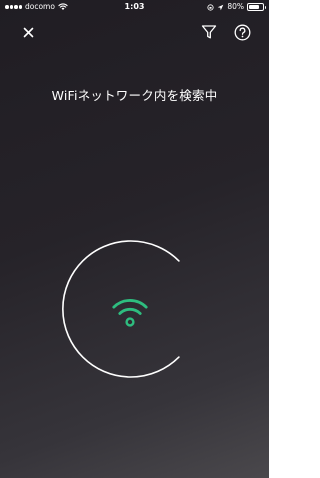  I want to click on close-button, so click(28, 32).